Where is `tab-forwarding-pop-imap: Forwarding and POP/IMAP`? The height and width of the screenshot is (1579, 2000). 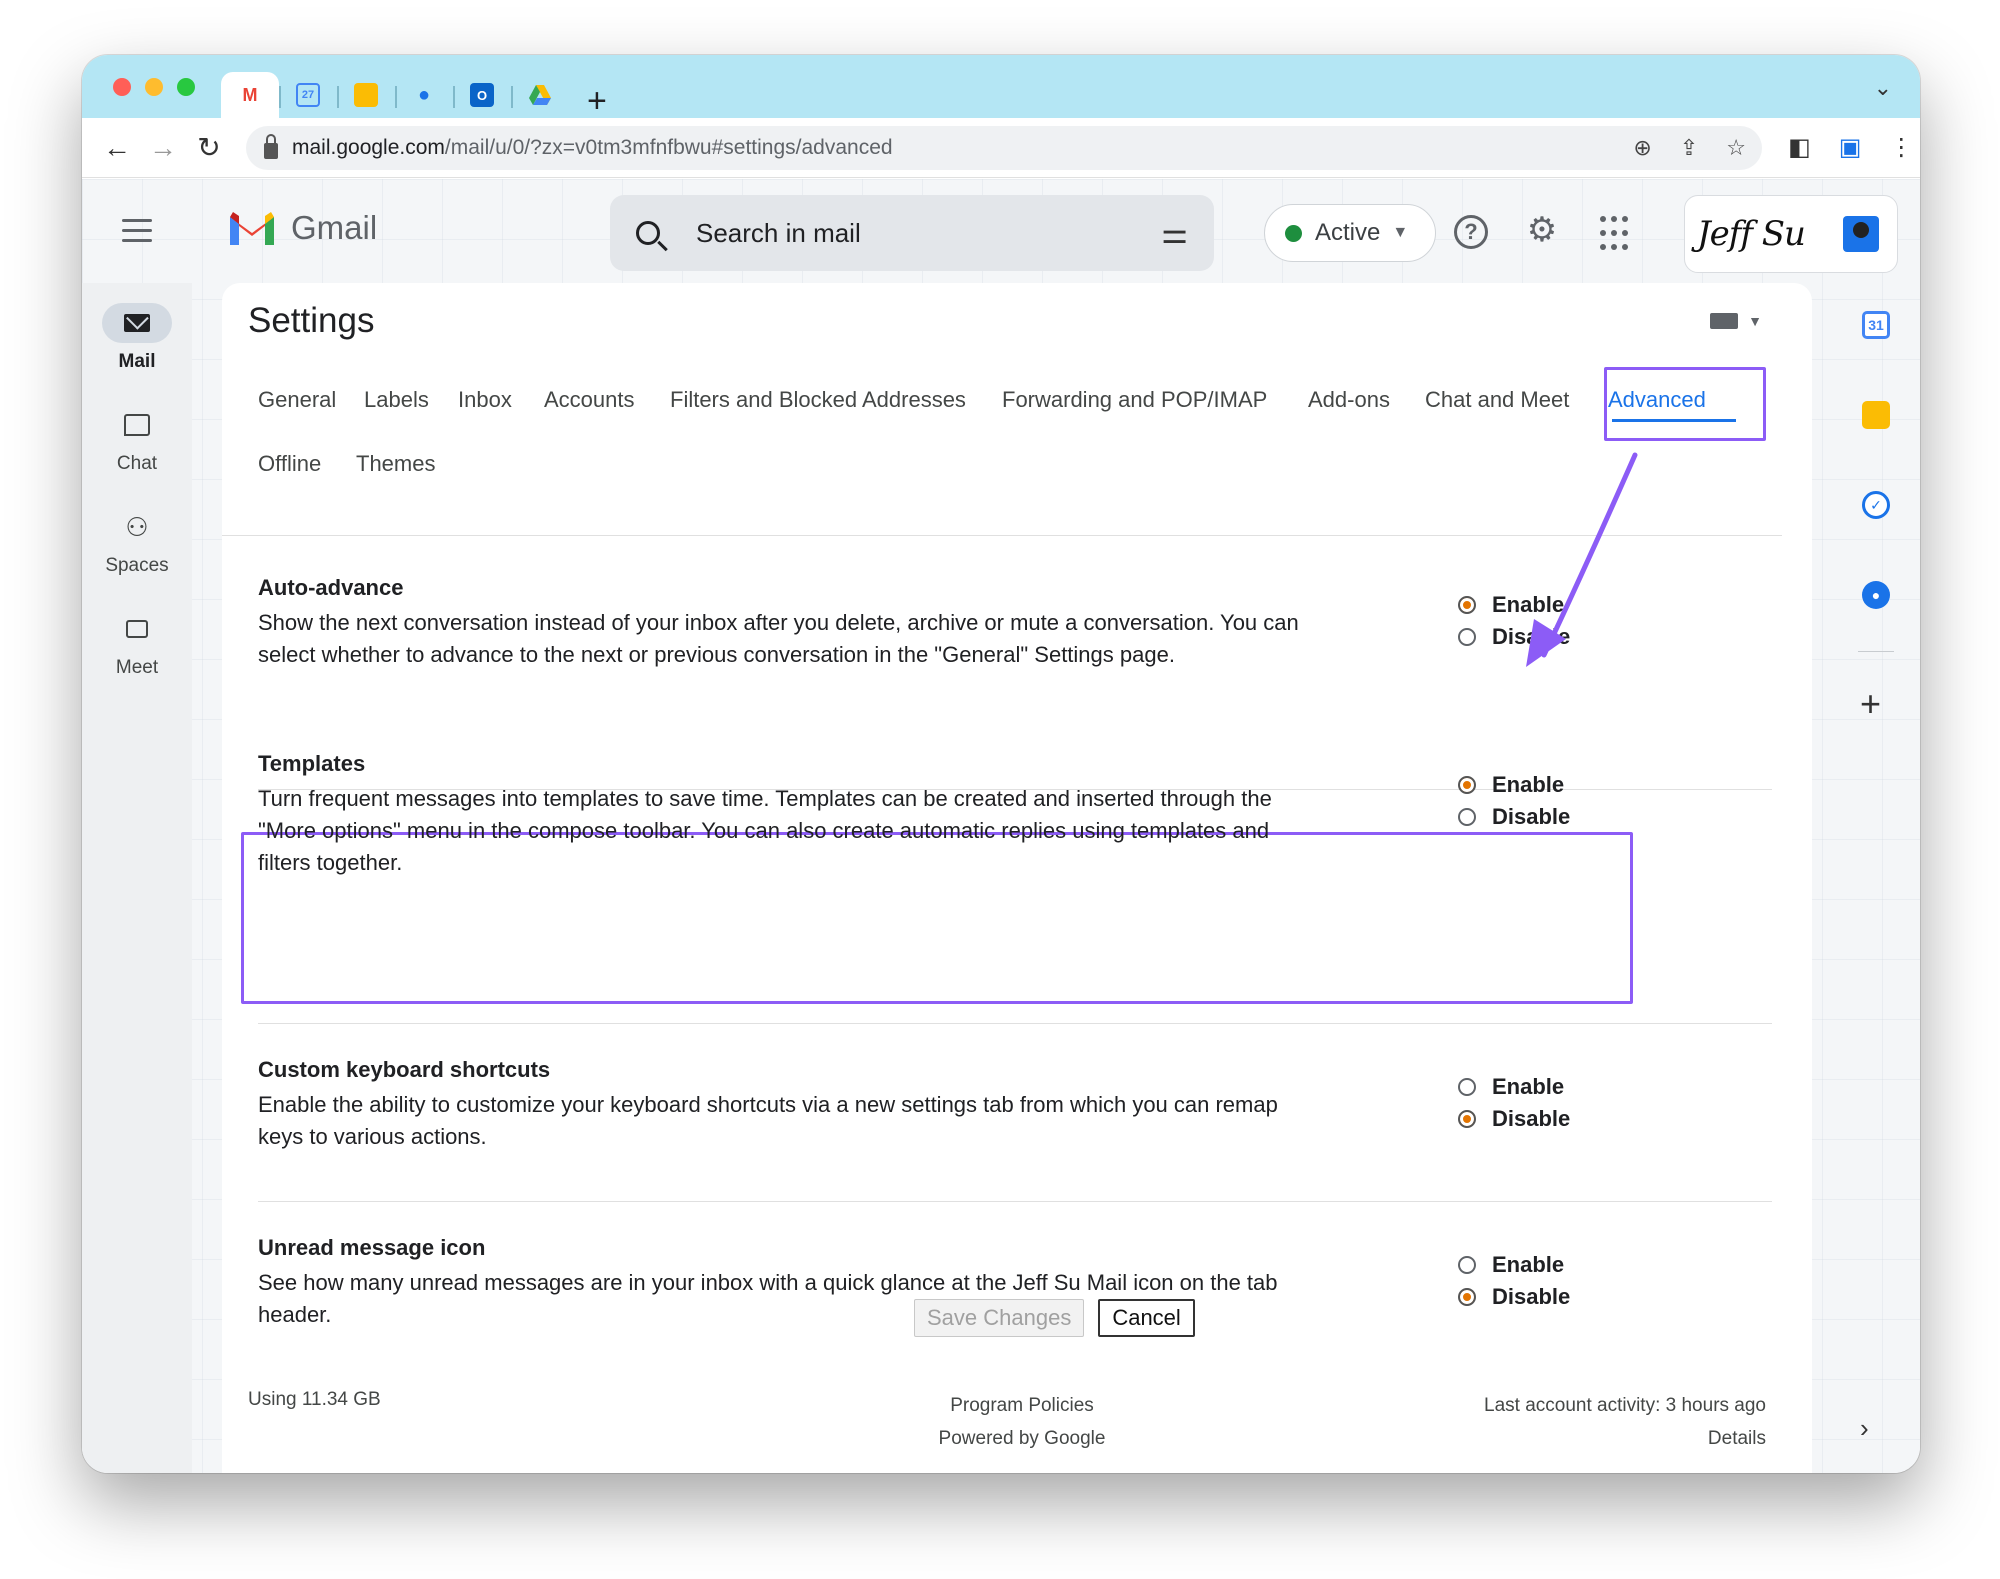
tab-forwarding-pop-imap: Forwarding and POP/IMAP is located at coordinates (1134, 400).